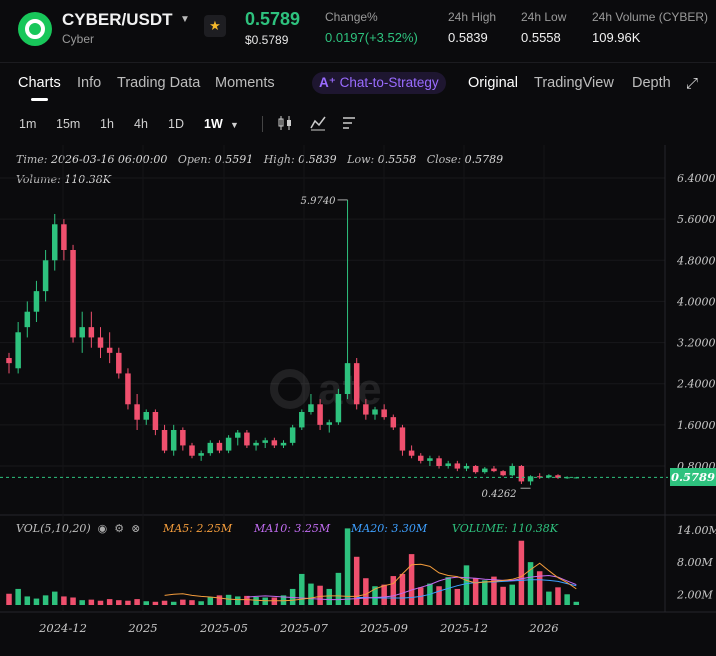  What do you see at coordinates (349, 123) in the screenshot?
I see `drawing-tools-icon` at bounding box center [349, 123].